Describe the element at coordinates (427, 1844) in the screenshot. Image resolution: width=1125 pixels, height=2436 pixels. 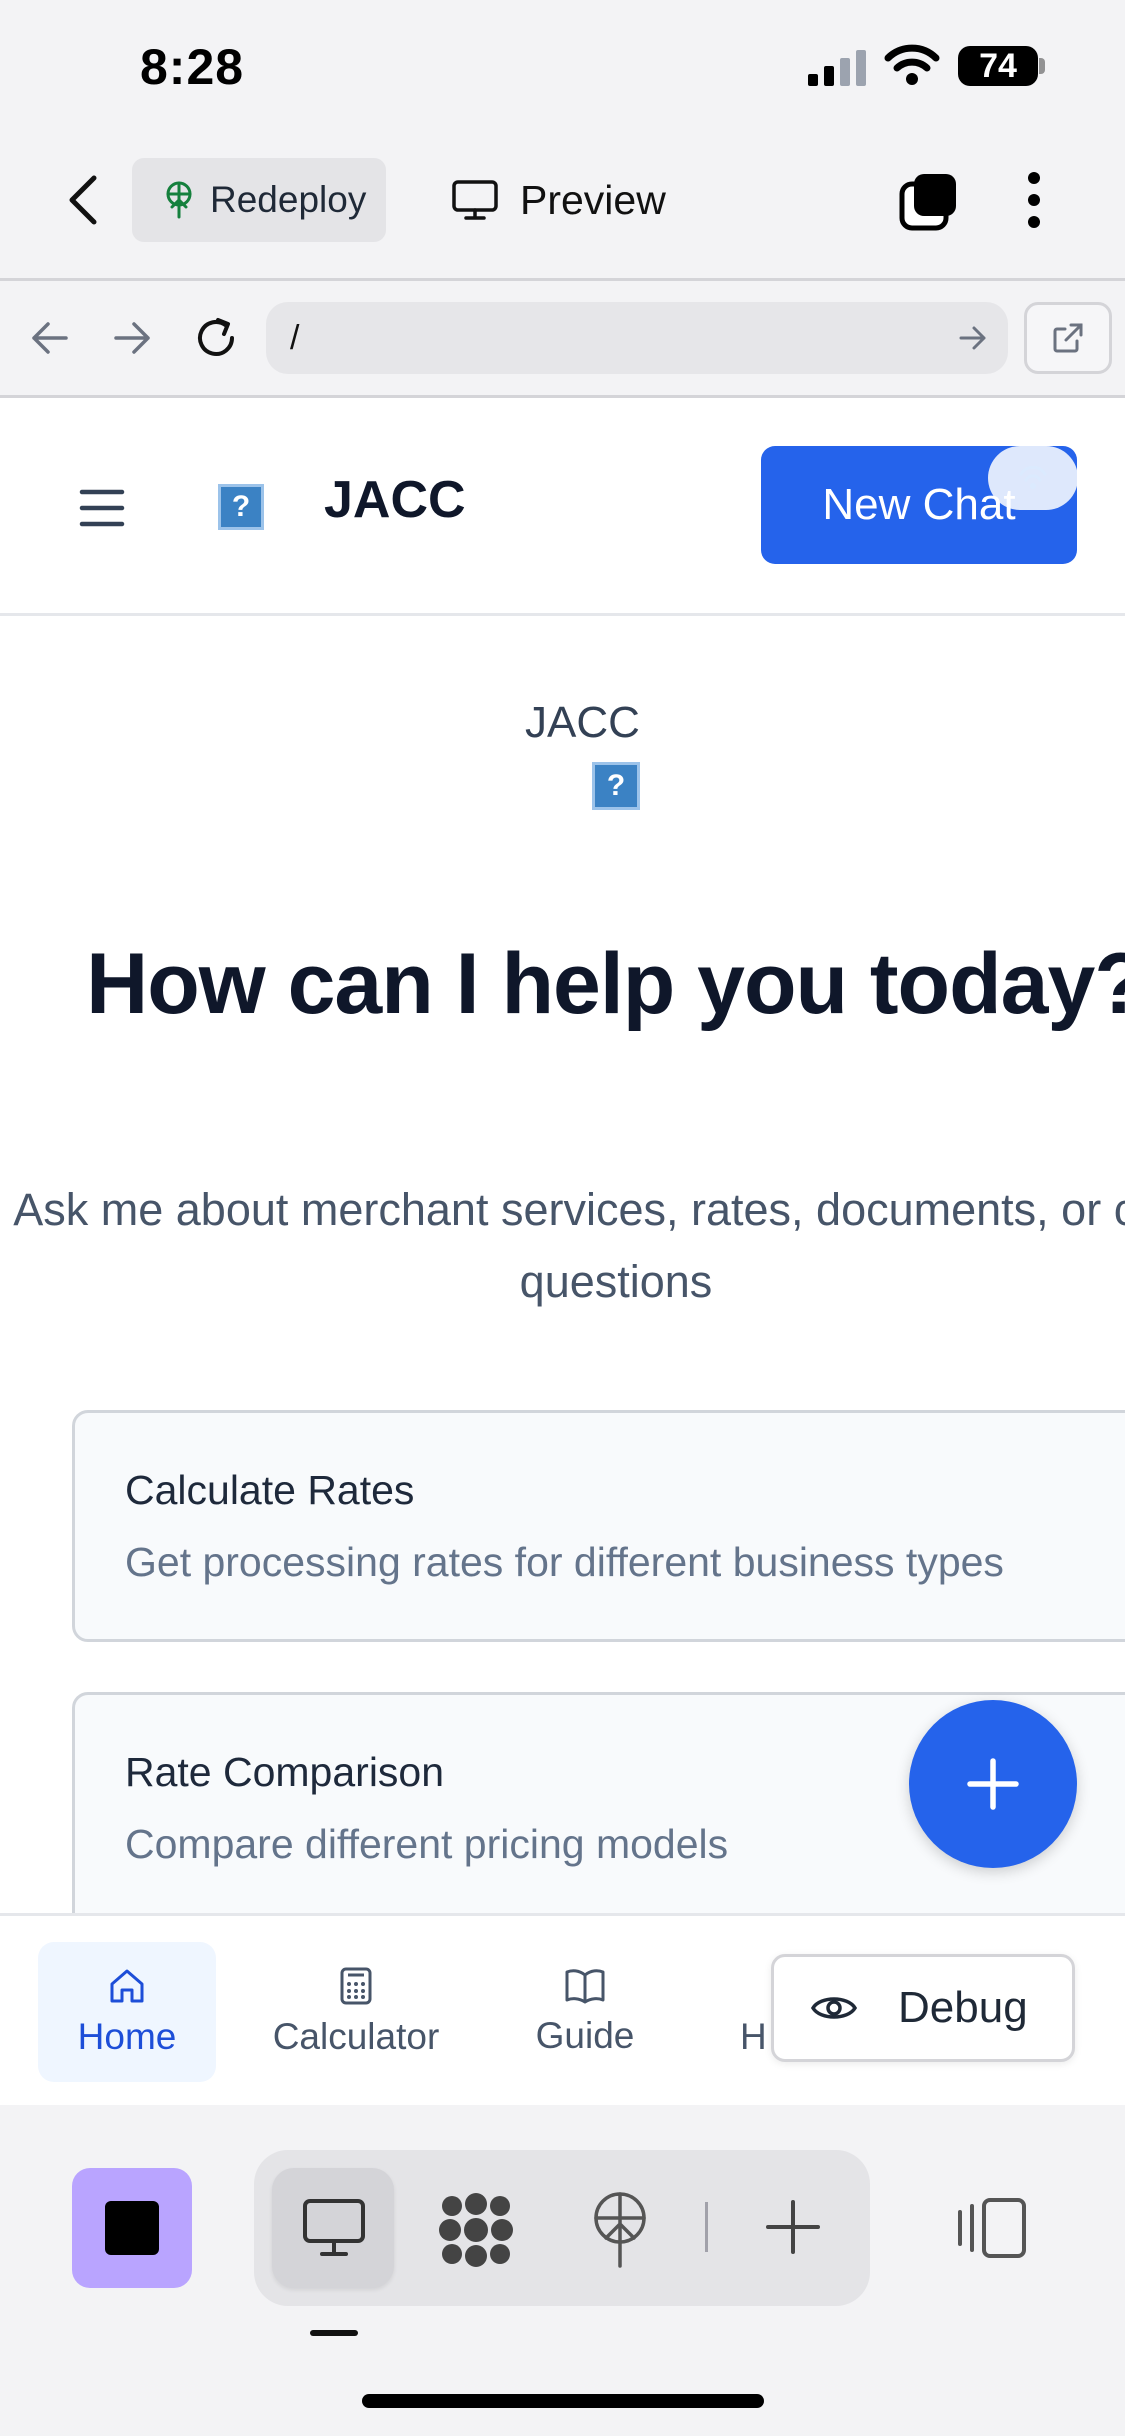
I see `card-description: Compare different pricing models` at that location.